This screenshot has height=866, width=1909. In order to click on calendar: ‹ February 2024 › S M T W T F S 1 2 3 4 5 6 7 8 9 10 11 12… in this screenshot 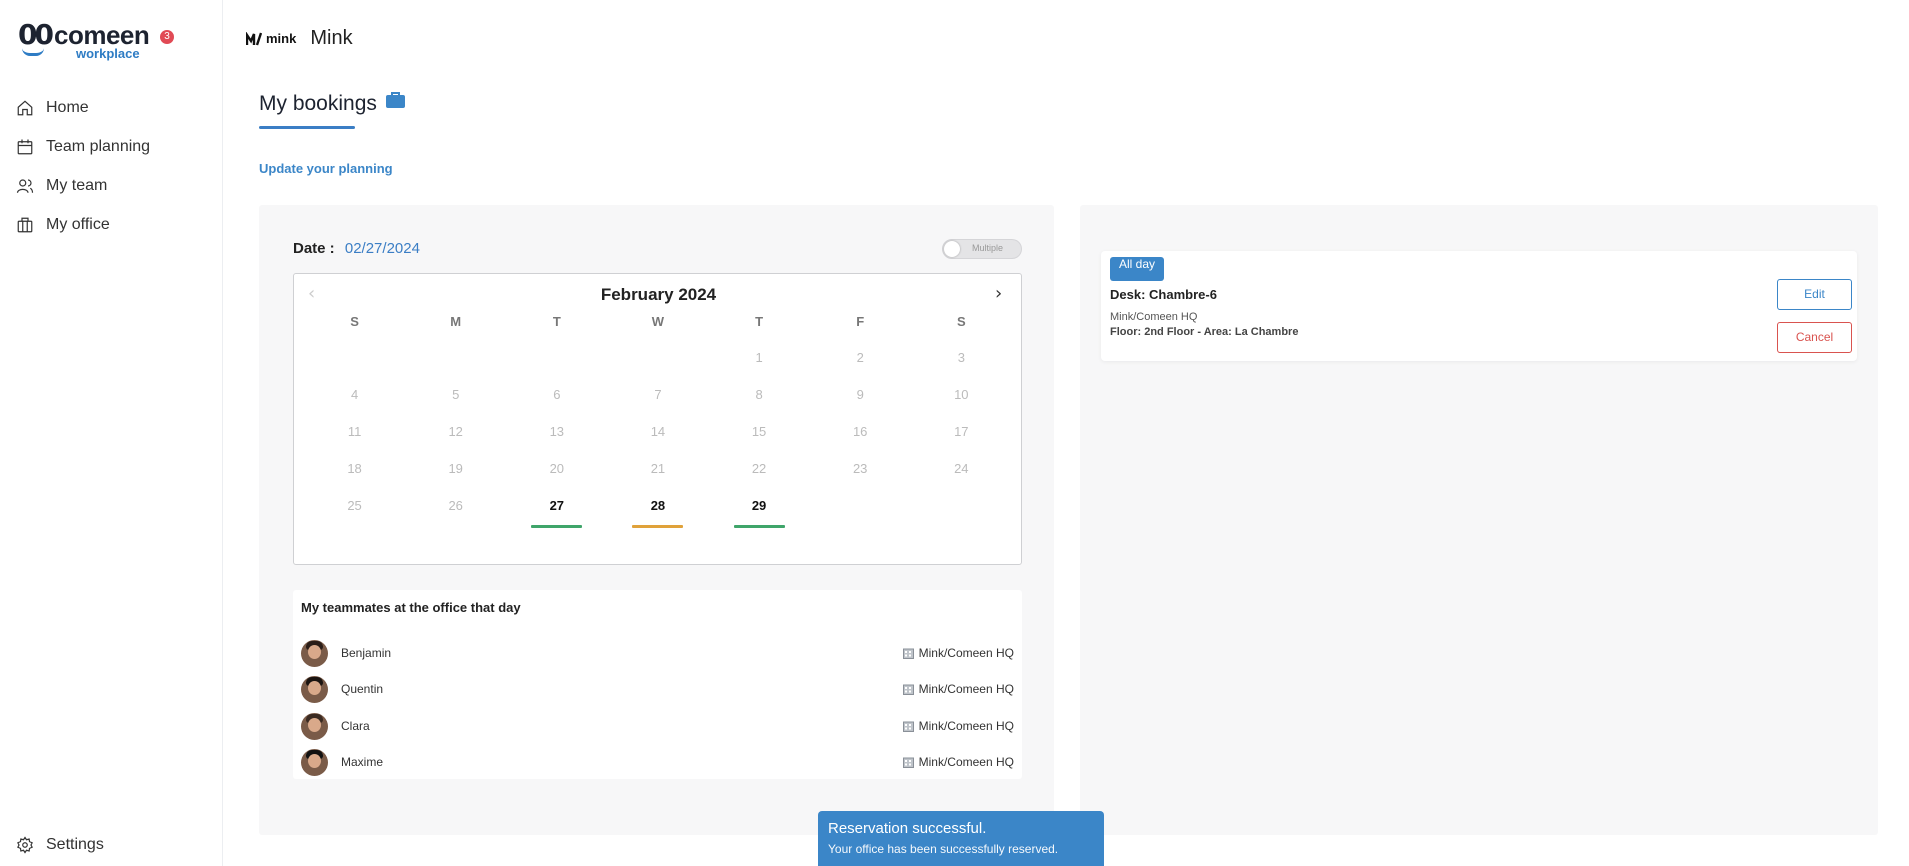, I will do `click(657, 419)`.